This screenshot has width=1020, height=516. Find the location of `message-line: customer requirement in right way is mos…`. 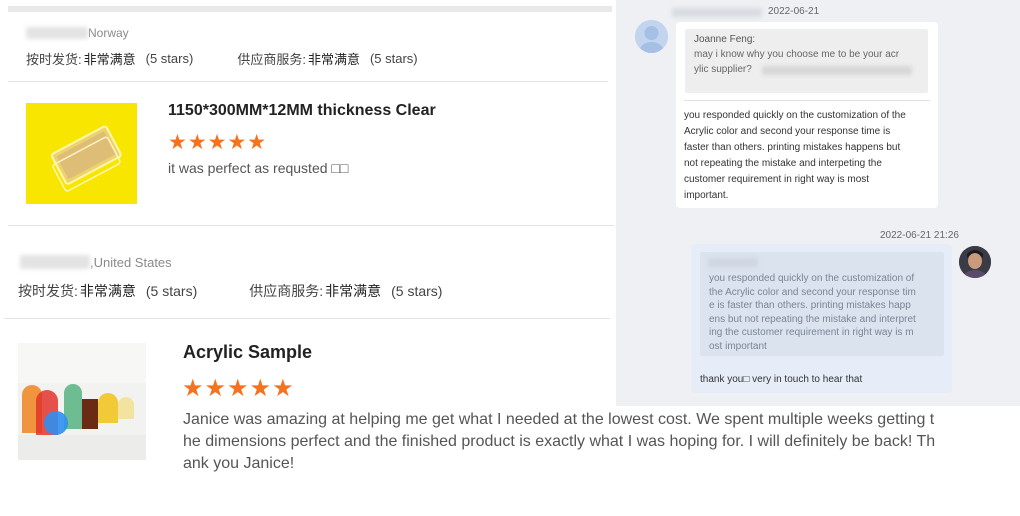

message-line: customer requirement in right way is mos… is located at coordinates (777, 179).